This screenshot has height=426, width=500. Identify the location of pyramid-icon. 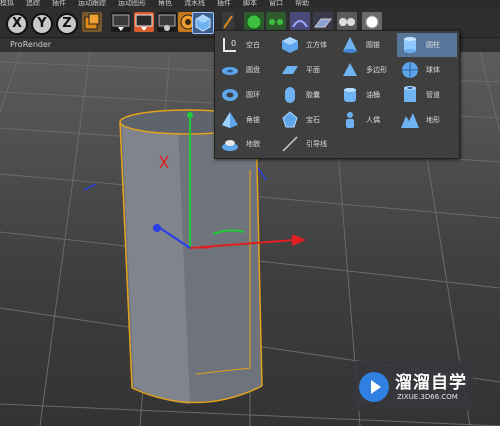
(230, 120).